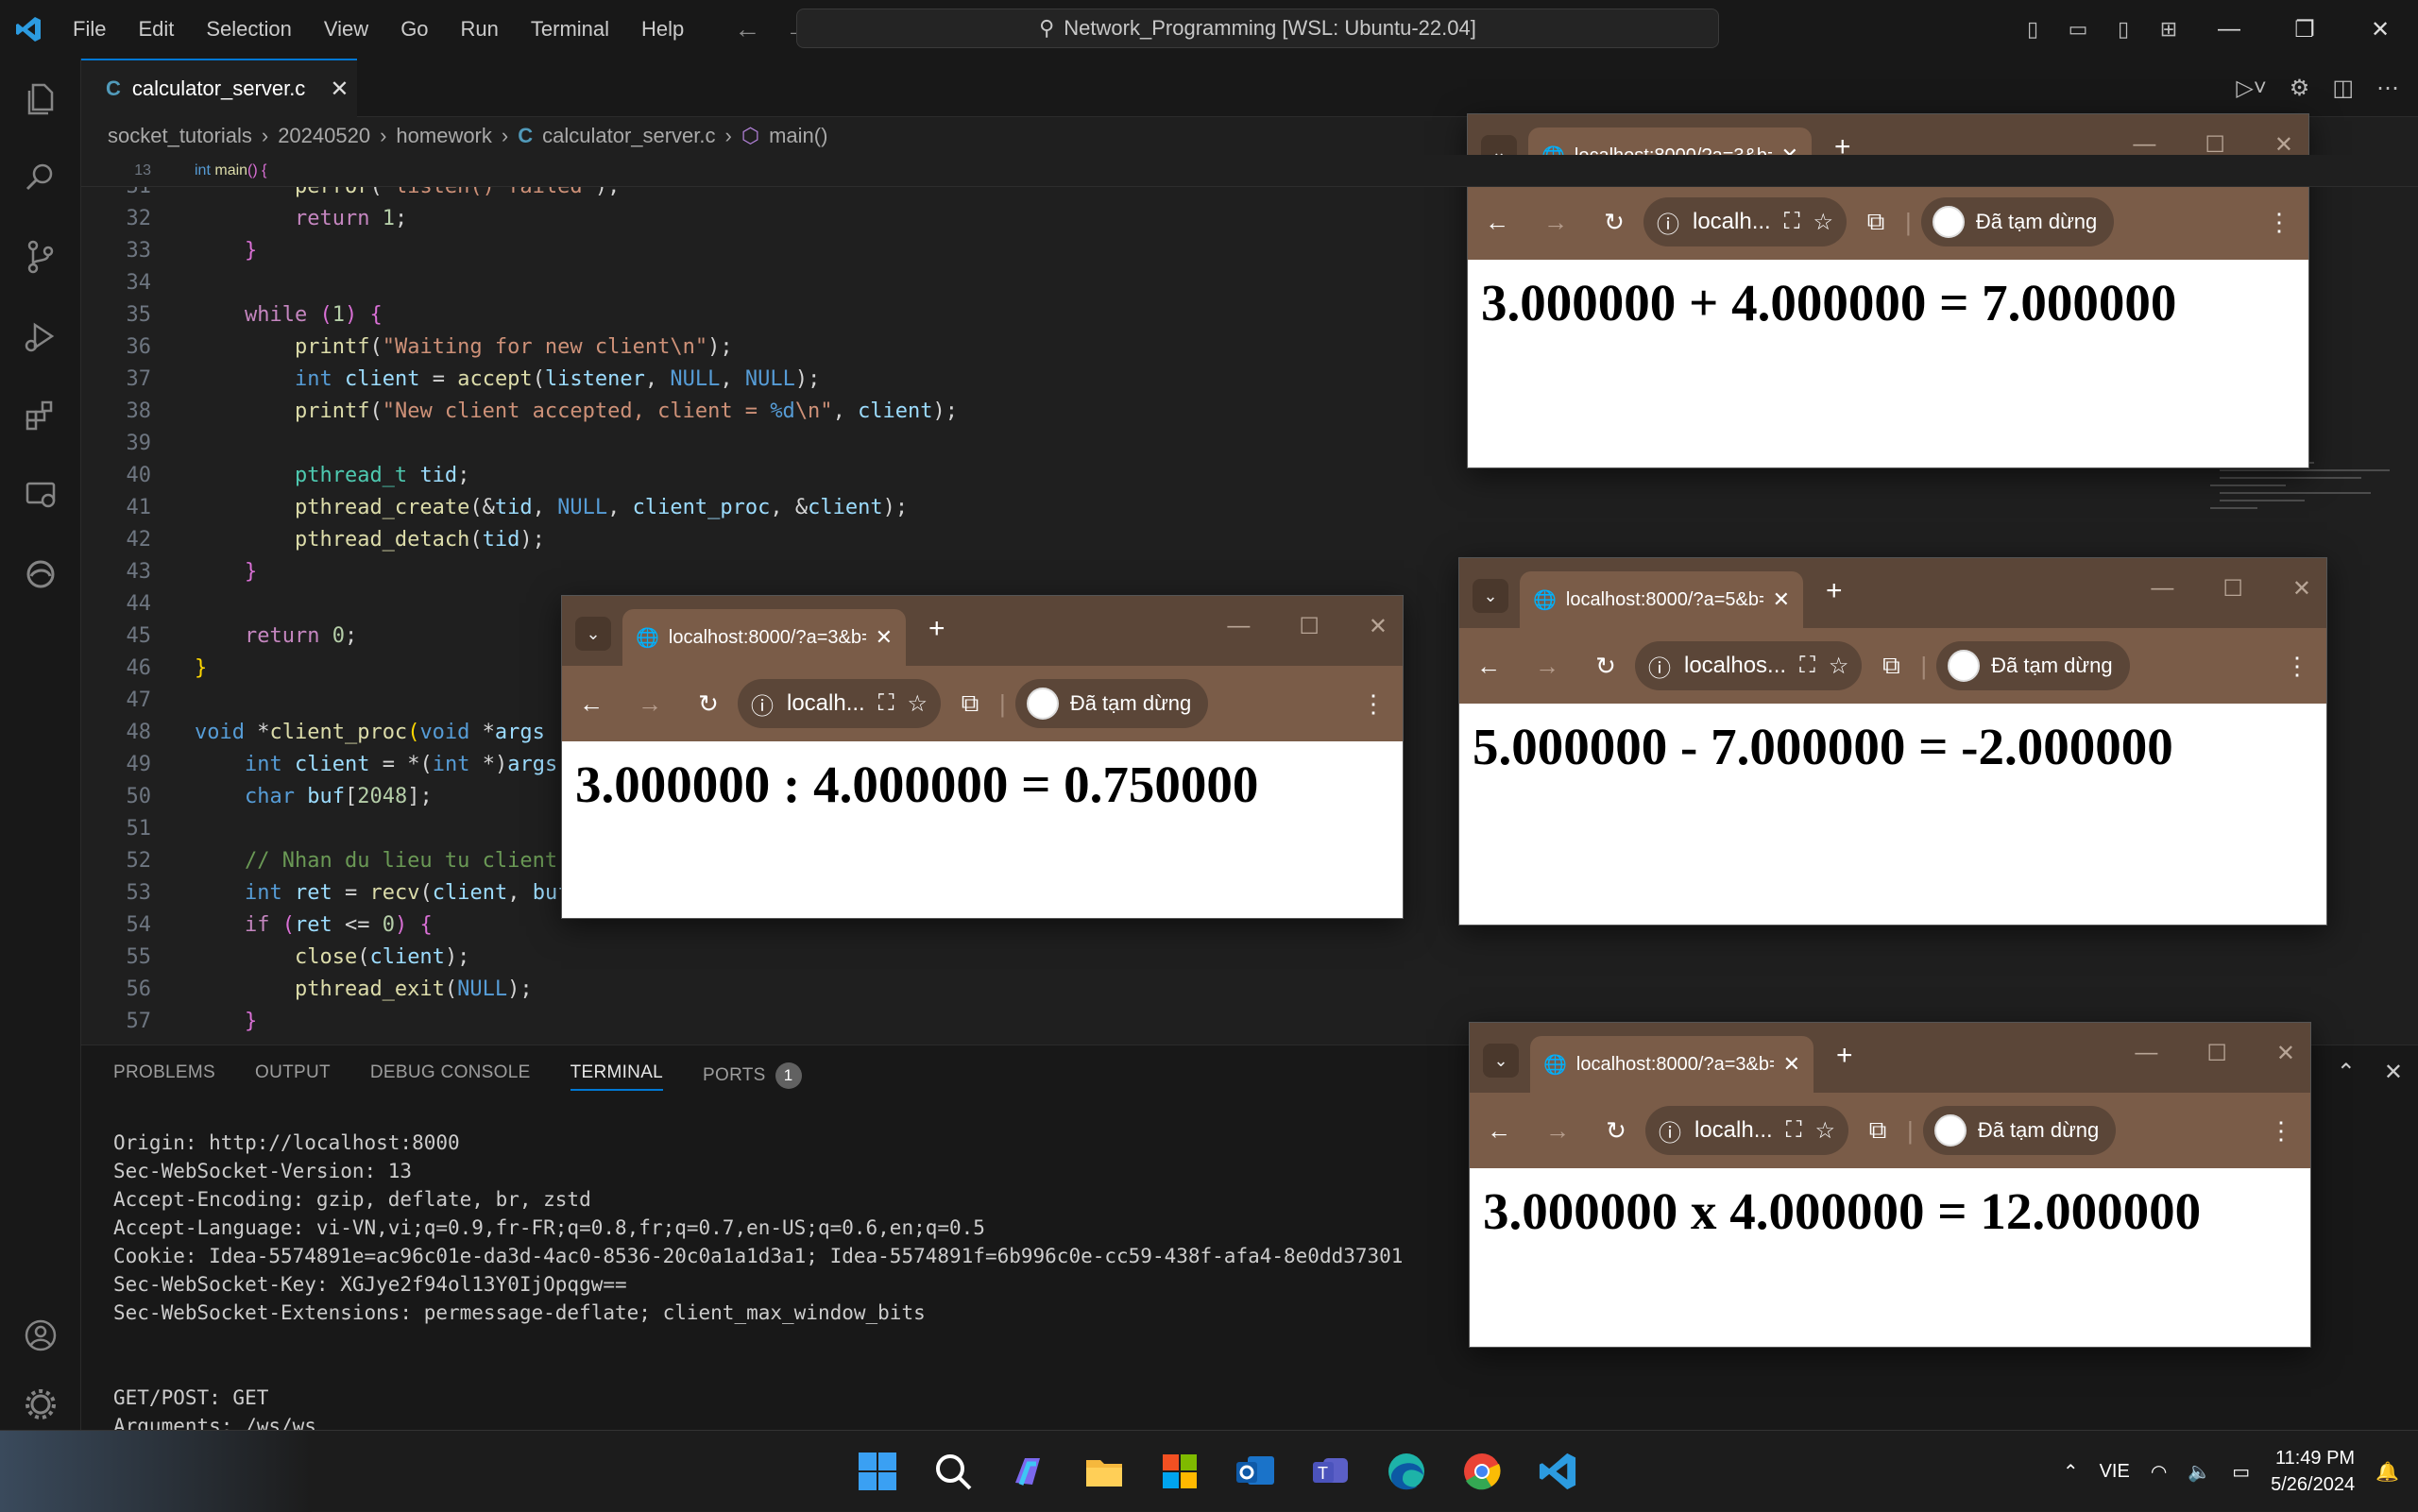  Describe the element at coordinates (628, 136) in the screenshot. I see `breadcrumb-item: calculator_server.c` at that location.